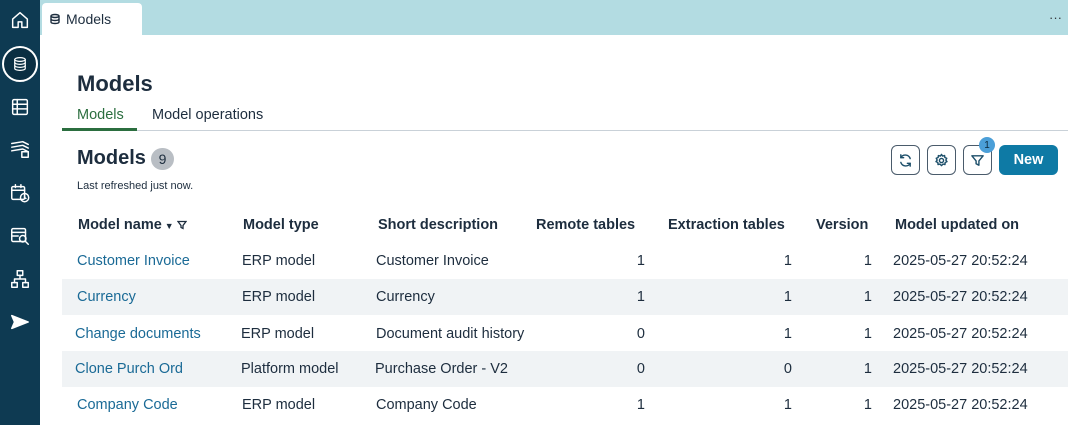  Describe the element at coordinates (181, 225) in the screenshot. I see `column-filter-icon` at that location.